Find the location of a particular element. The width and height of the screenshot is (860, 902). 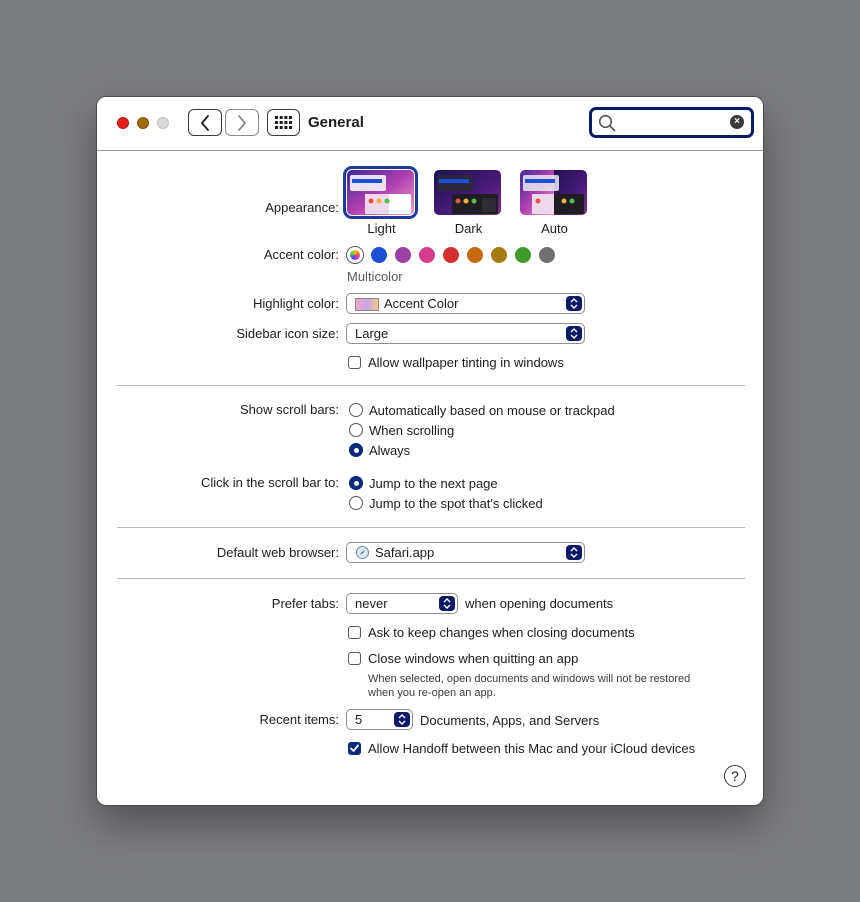

back-button is located at coordinates (205, 122).